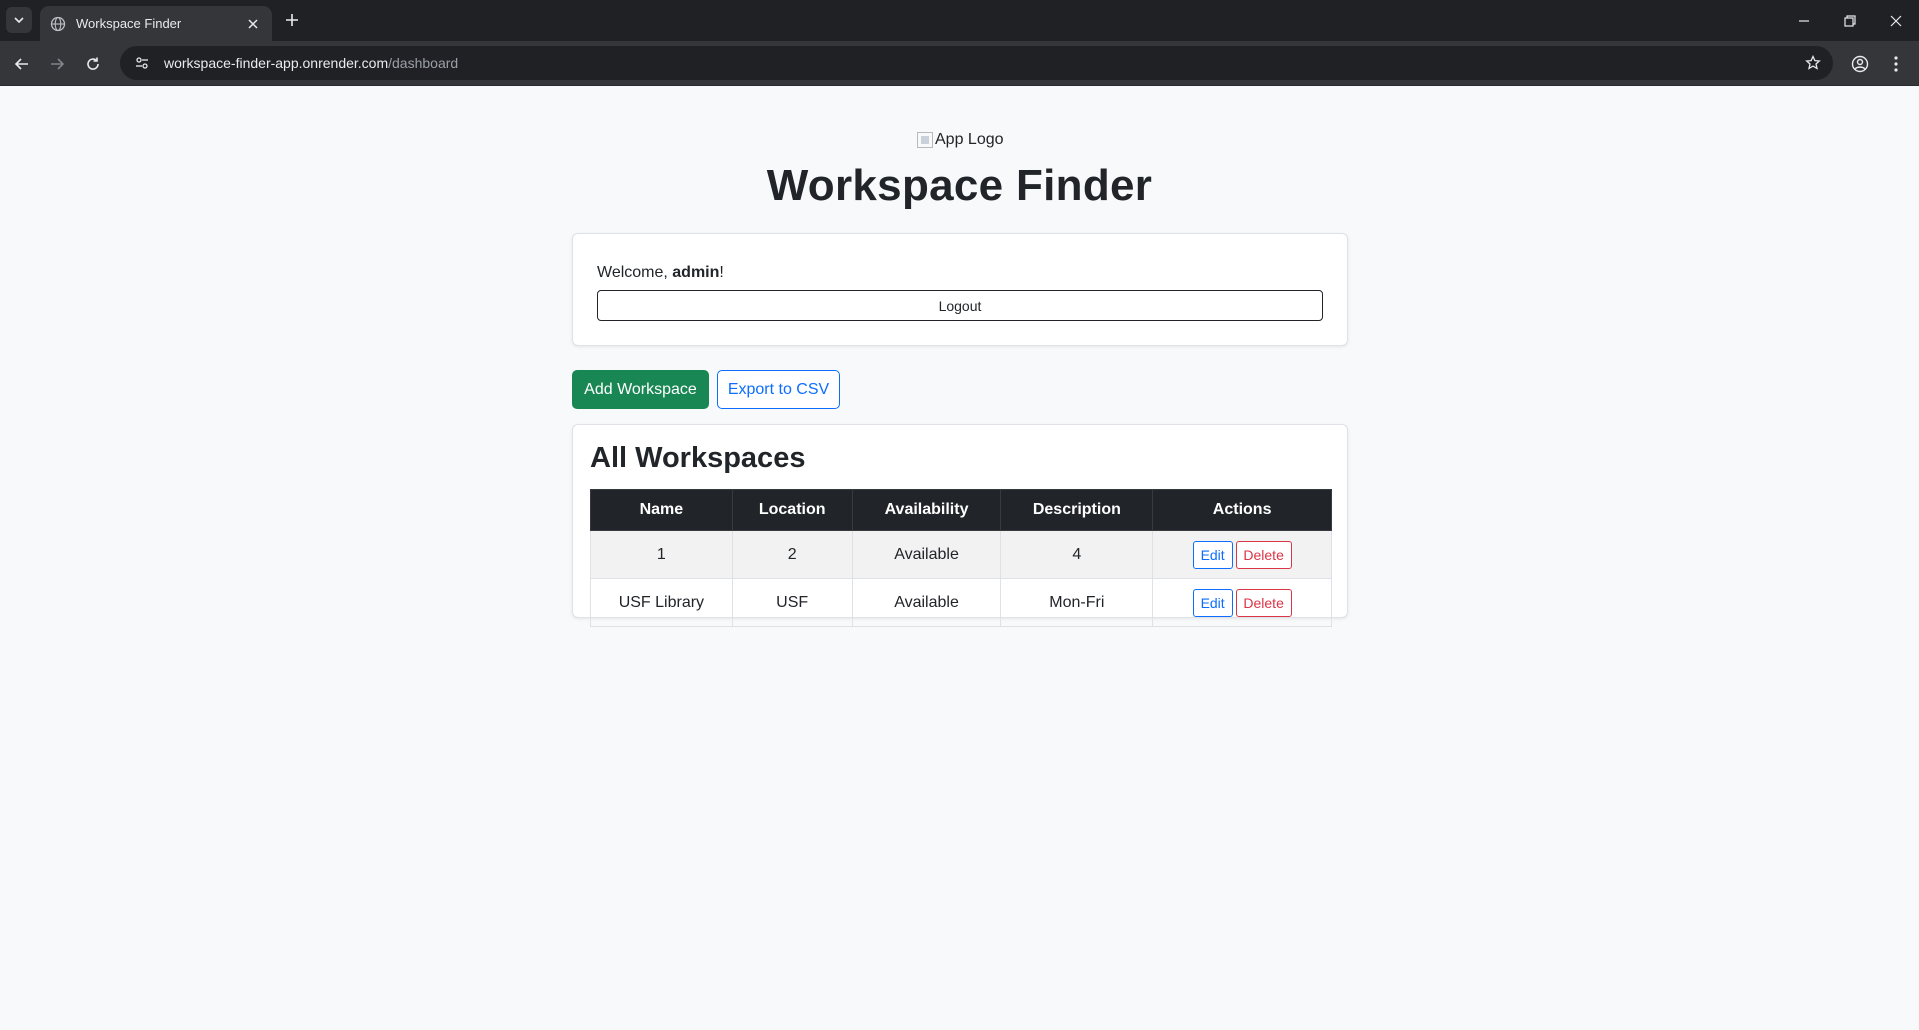  I want to click on chevron-down-icon, so click(19, 20).